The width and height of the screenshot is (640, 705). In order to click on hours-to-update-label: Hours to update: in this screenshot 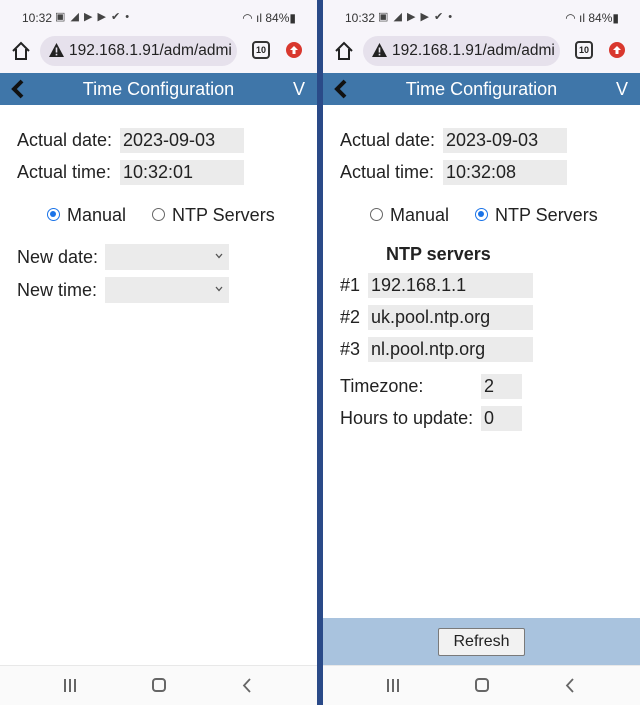, I will do `click(407, 418)`.